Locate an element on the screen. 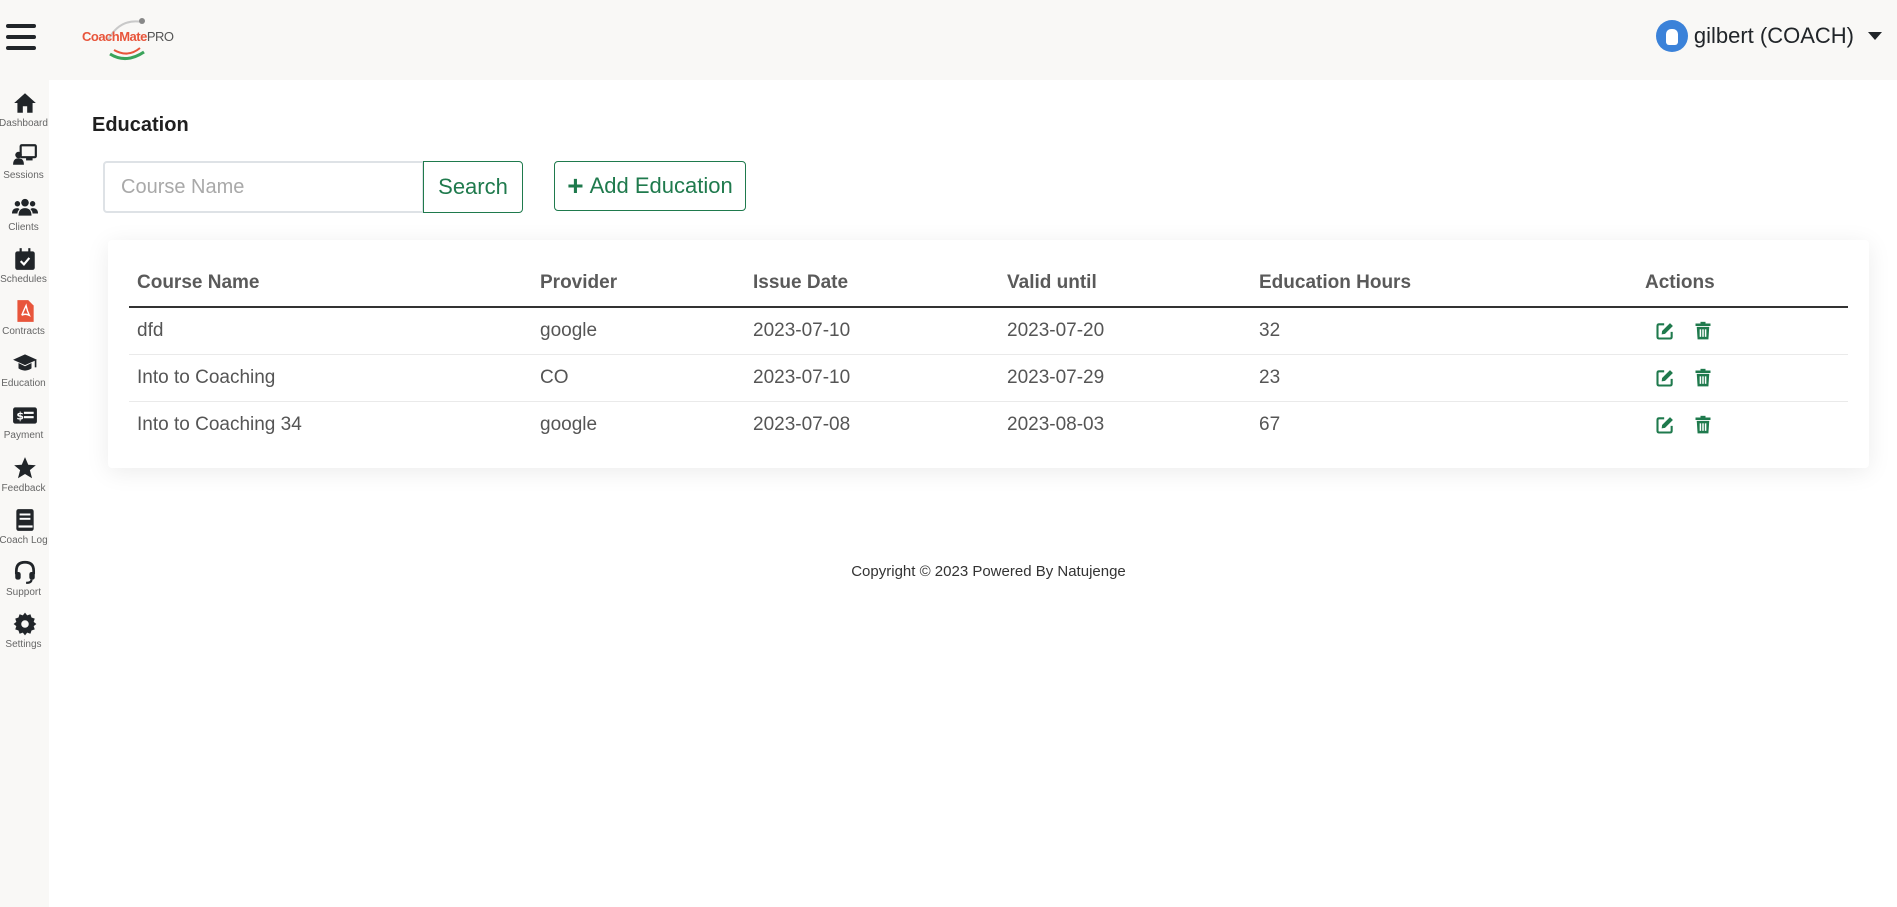 The image size is (1897, 907). course-name-cell: Into to Coaching 34 is located at coordinates (219, 424).